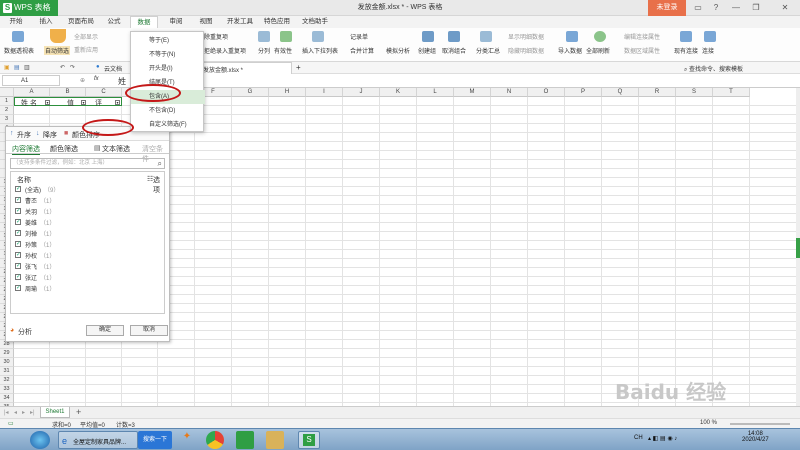  I want to click on minimize-button: —, so click(736, 8).